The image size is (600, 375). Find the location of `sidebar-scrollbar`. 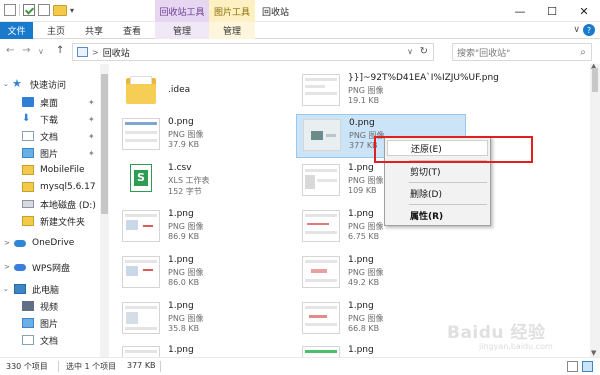

sidebar-scrollbar is located at coordinates (104, 210).